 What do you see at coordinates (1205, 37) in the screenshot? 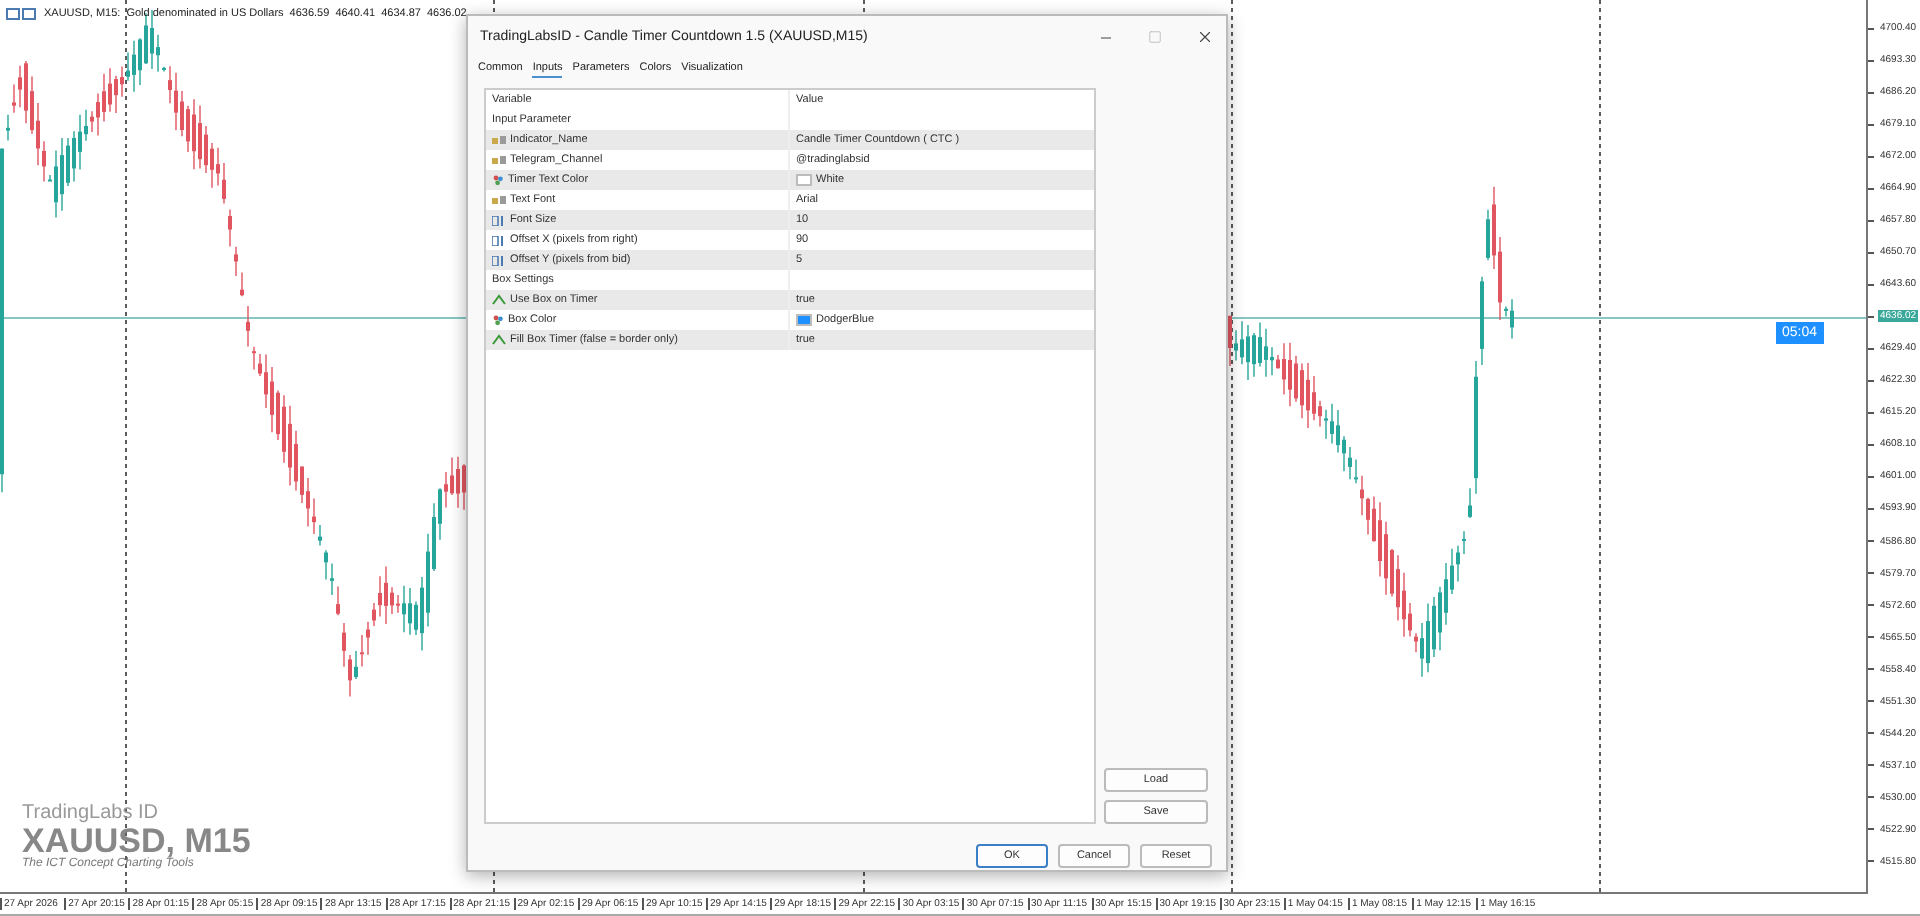
I see `close-icon` at bounding box center [1205, 37].